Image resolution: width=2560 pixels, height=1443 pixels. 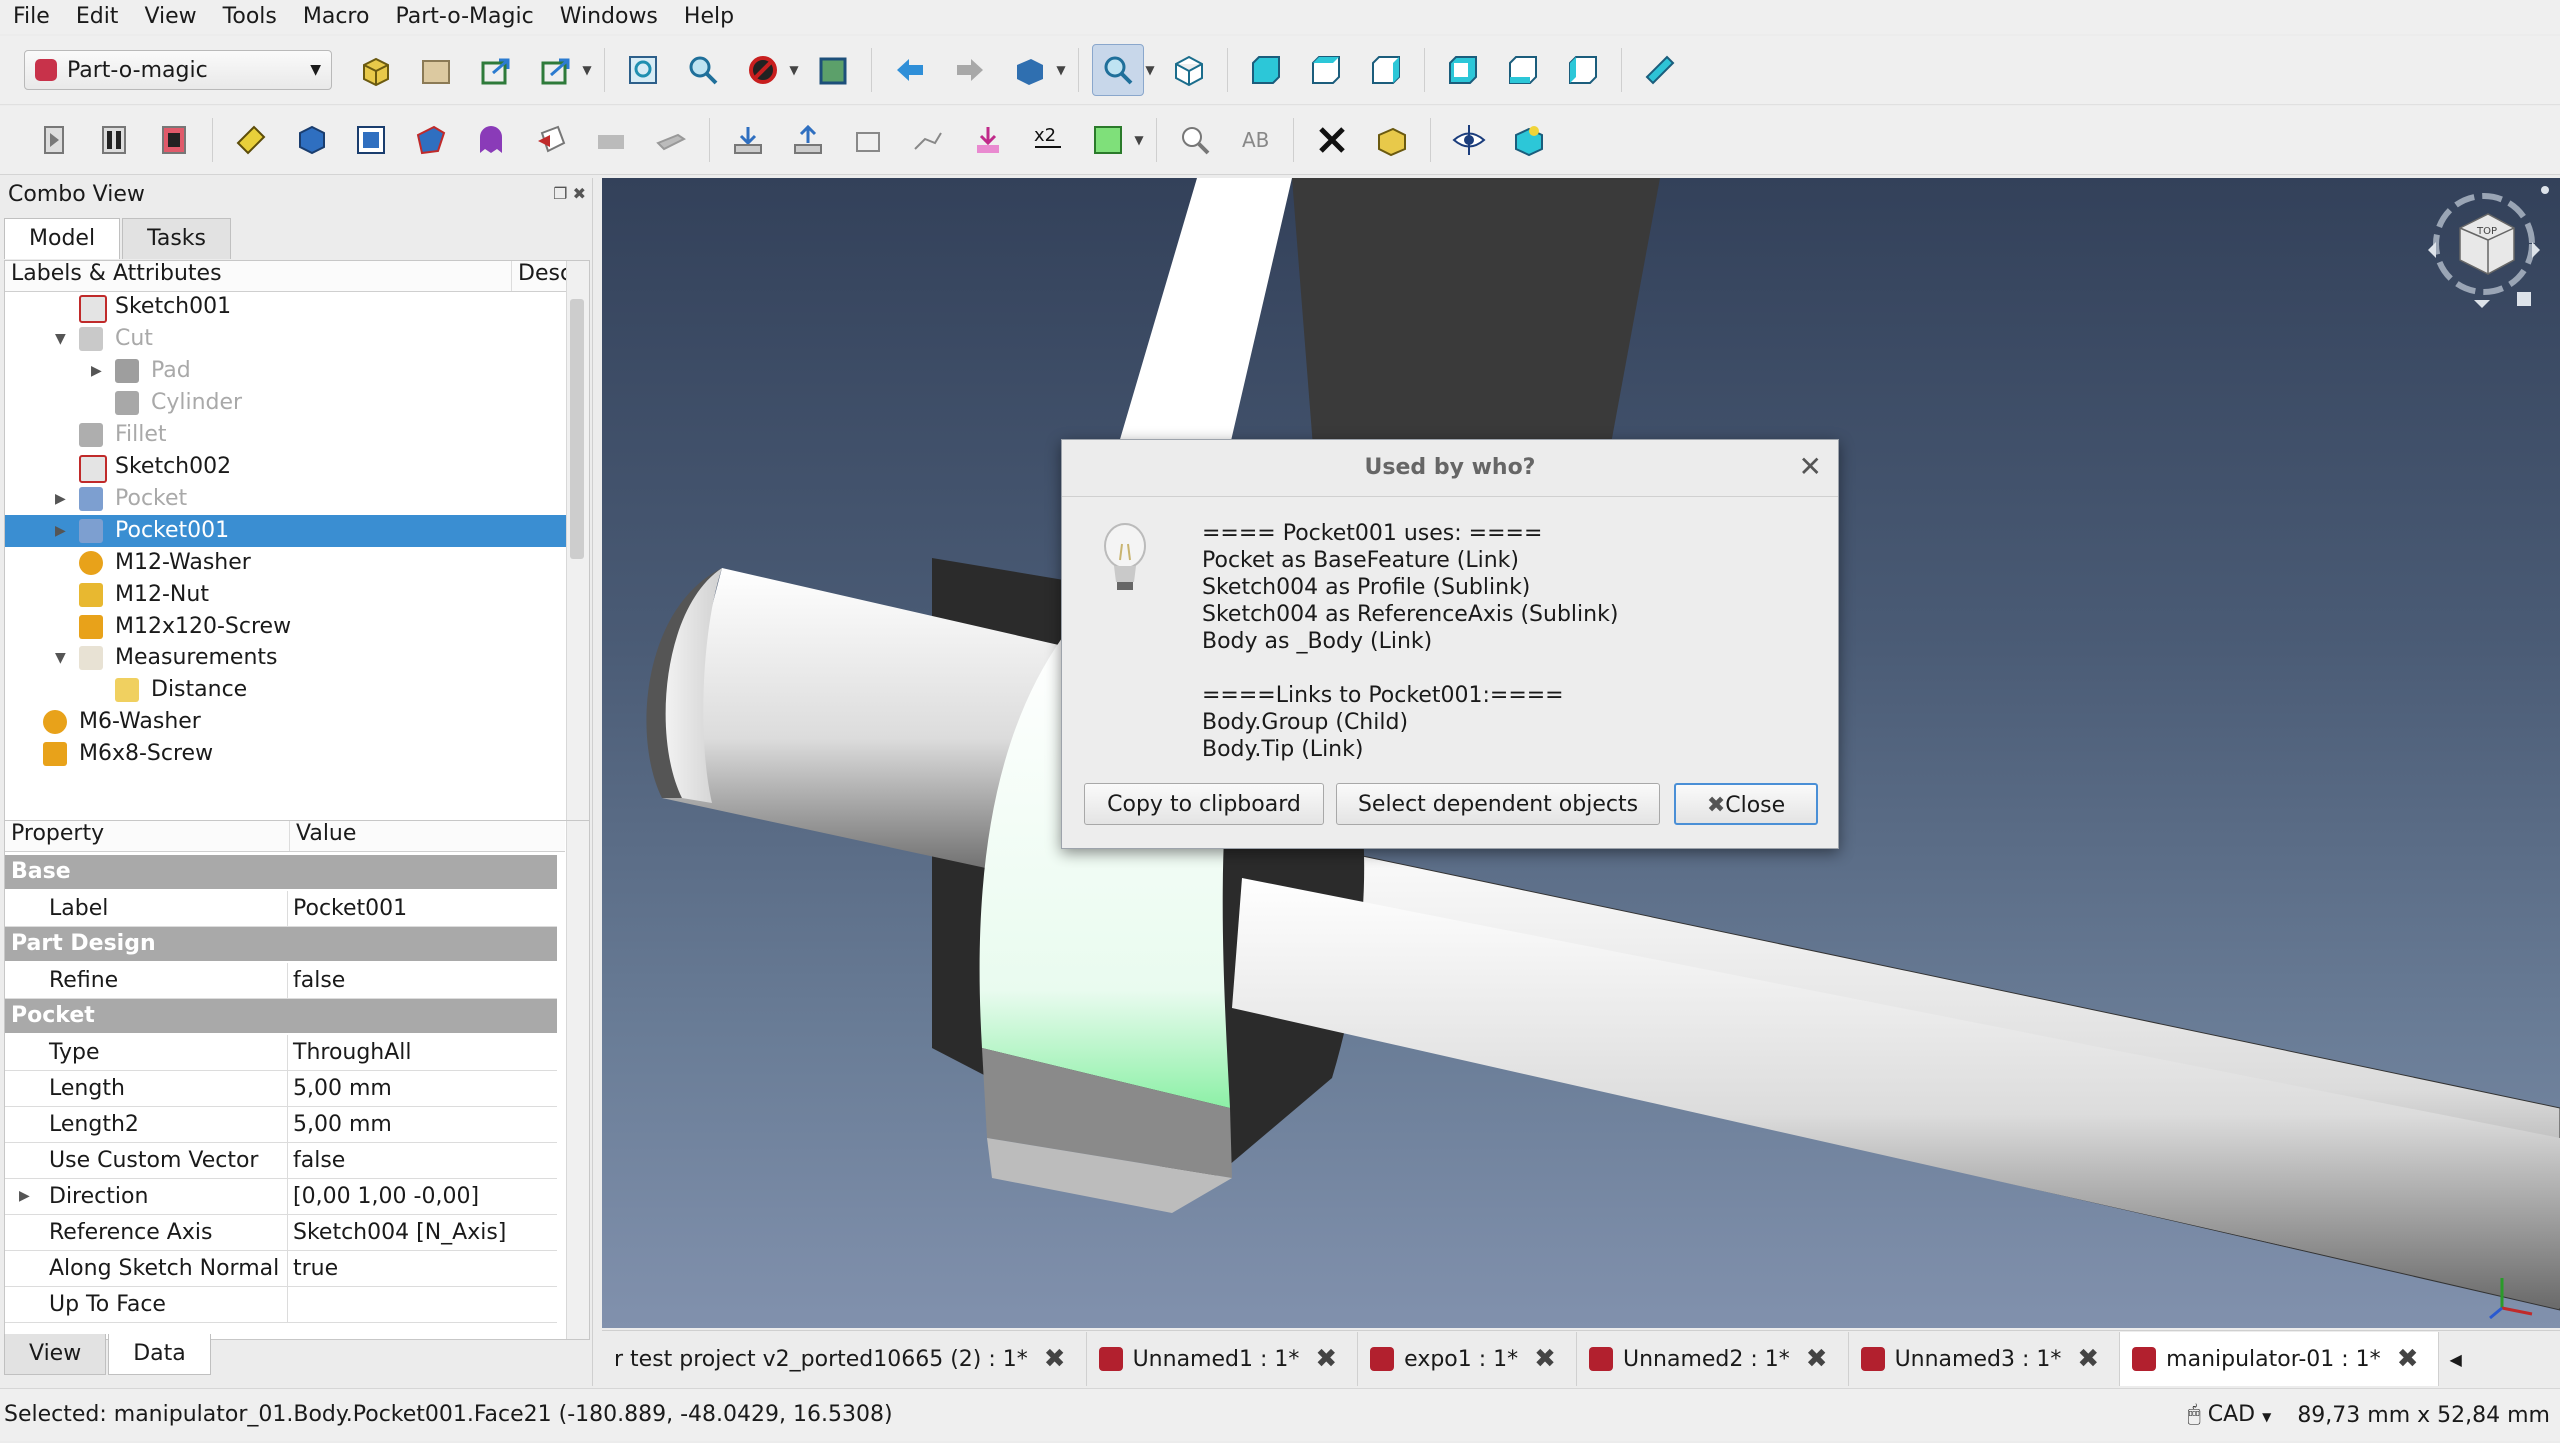 I want to click on tree-replace-button, so click(x=1108, y=140).